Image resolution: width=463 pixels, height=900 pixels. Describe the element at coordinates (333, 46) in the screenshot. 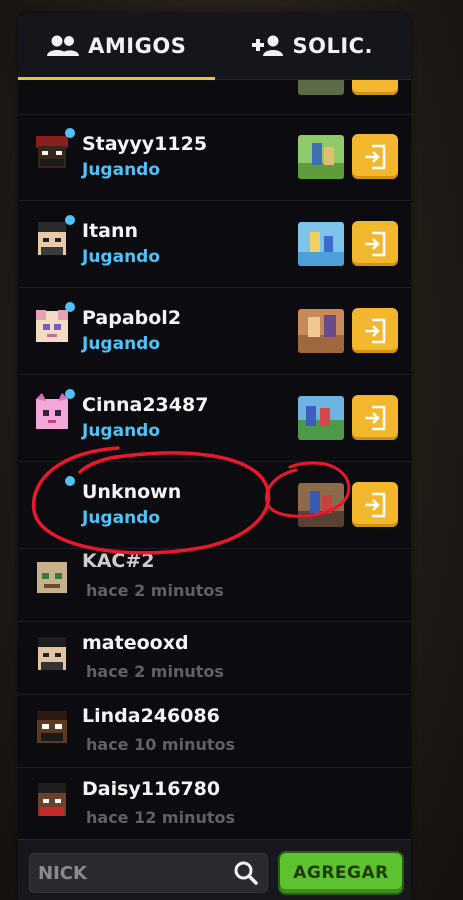

I see `tab-solicitudes-label: SOLIC.` at that location.